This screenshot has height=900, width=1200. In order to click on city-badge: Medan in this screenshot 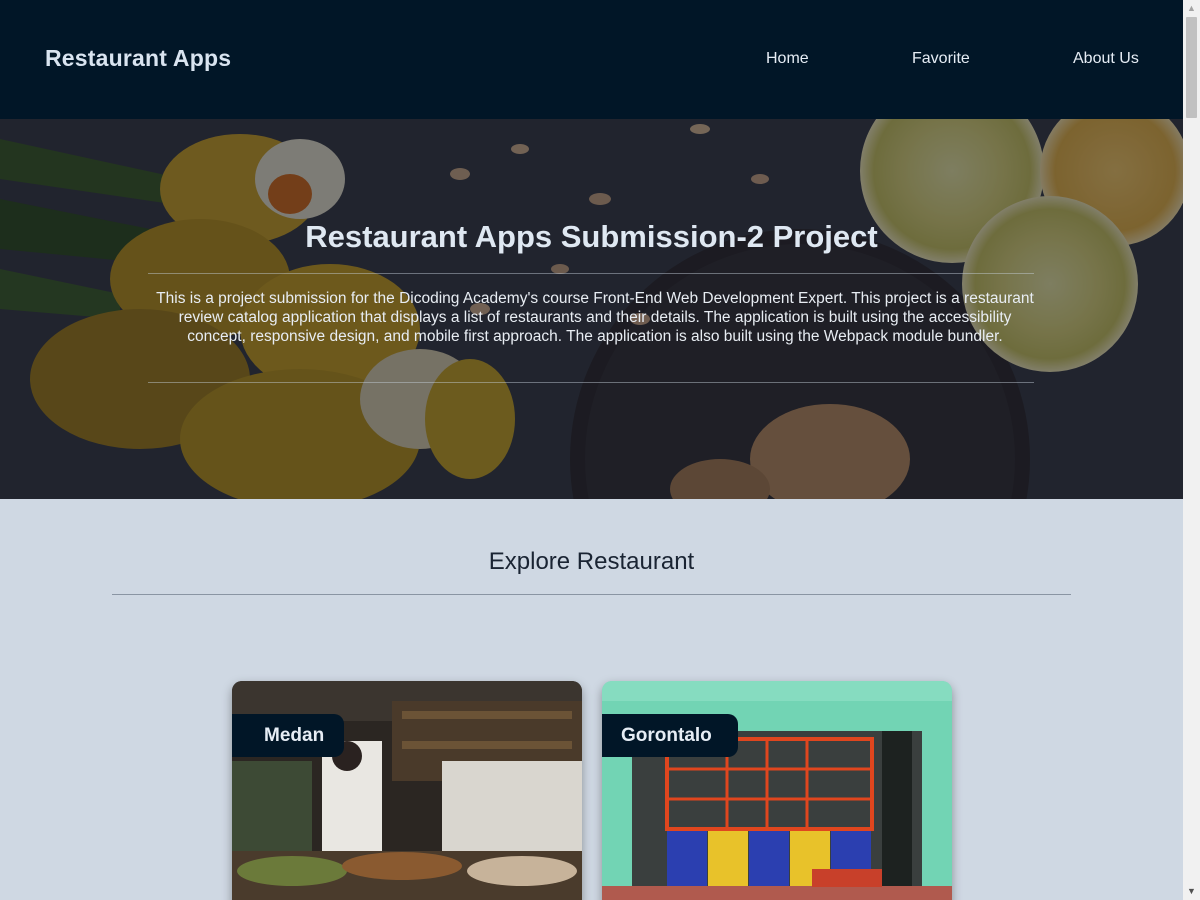, I will do `click(288, 735)`.